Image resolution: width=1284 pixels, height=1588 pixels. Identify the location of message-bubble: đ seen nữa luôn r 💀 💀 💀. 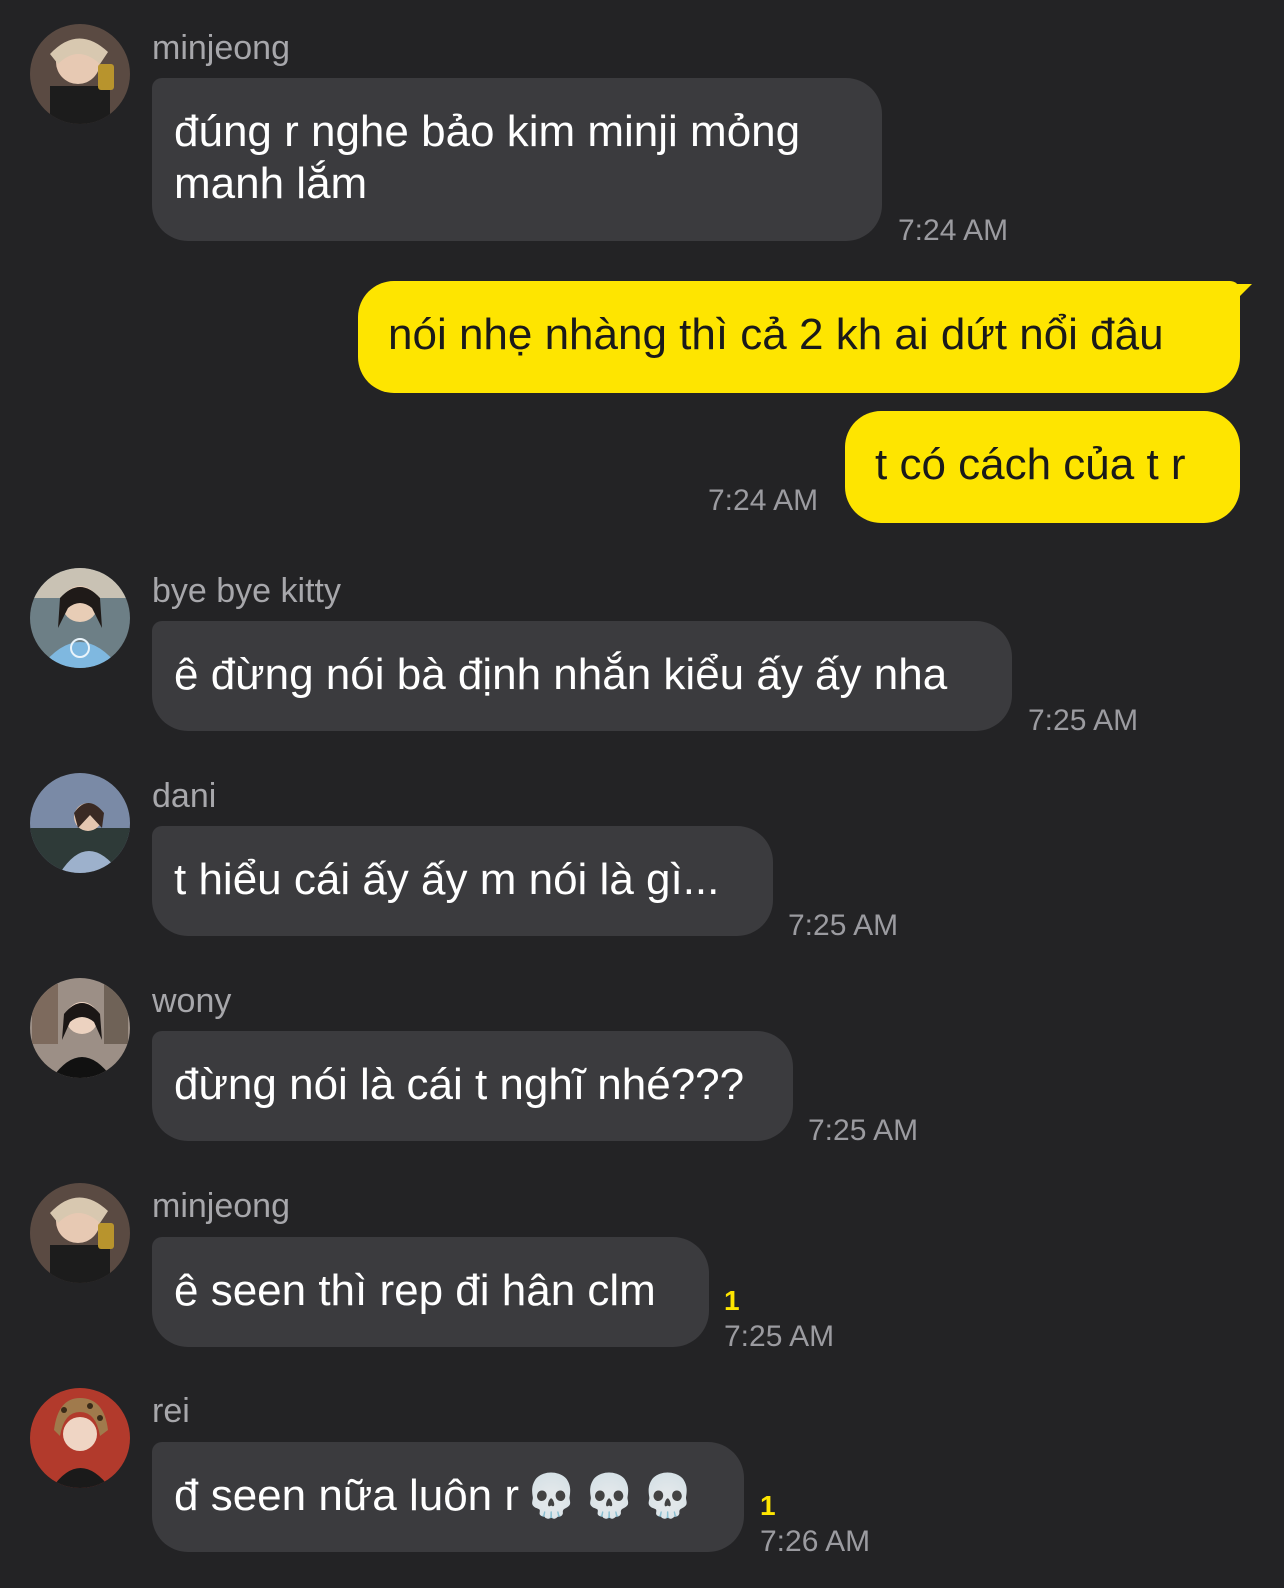
(448, 1497).